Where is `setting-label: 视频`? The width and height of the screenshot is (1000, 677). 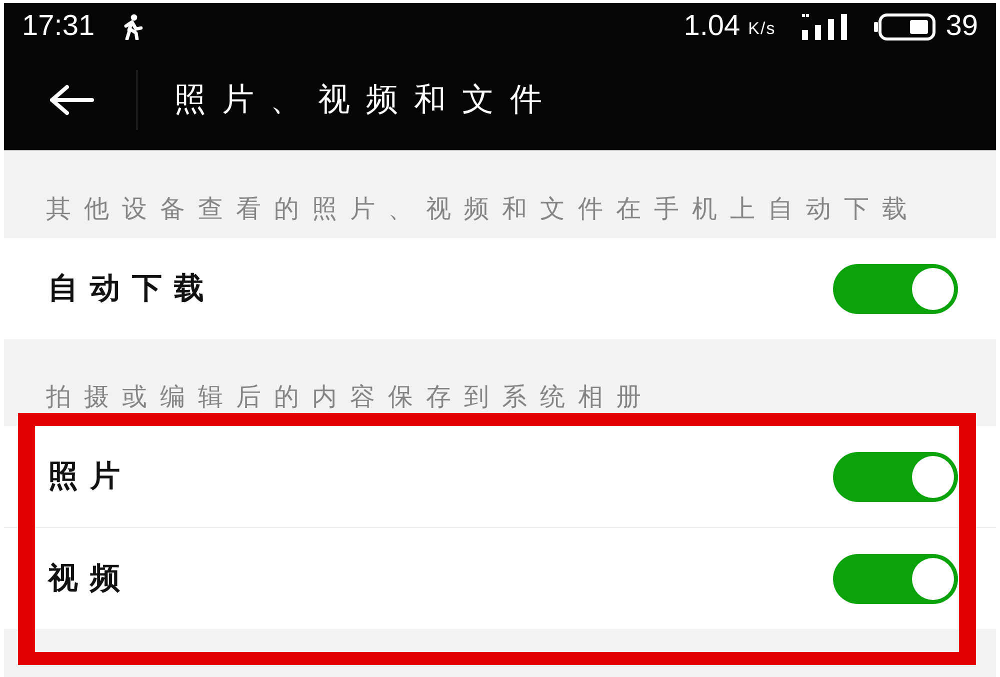 setting-label: 视频 is located at coordinates (90, 579).